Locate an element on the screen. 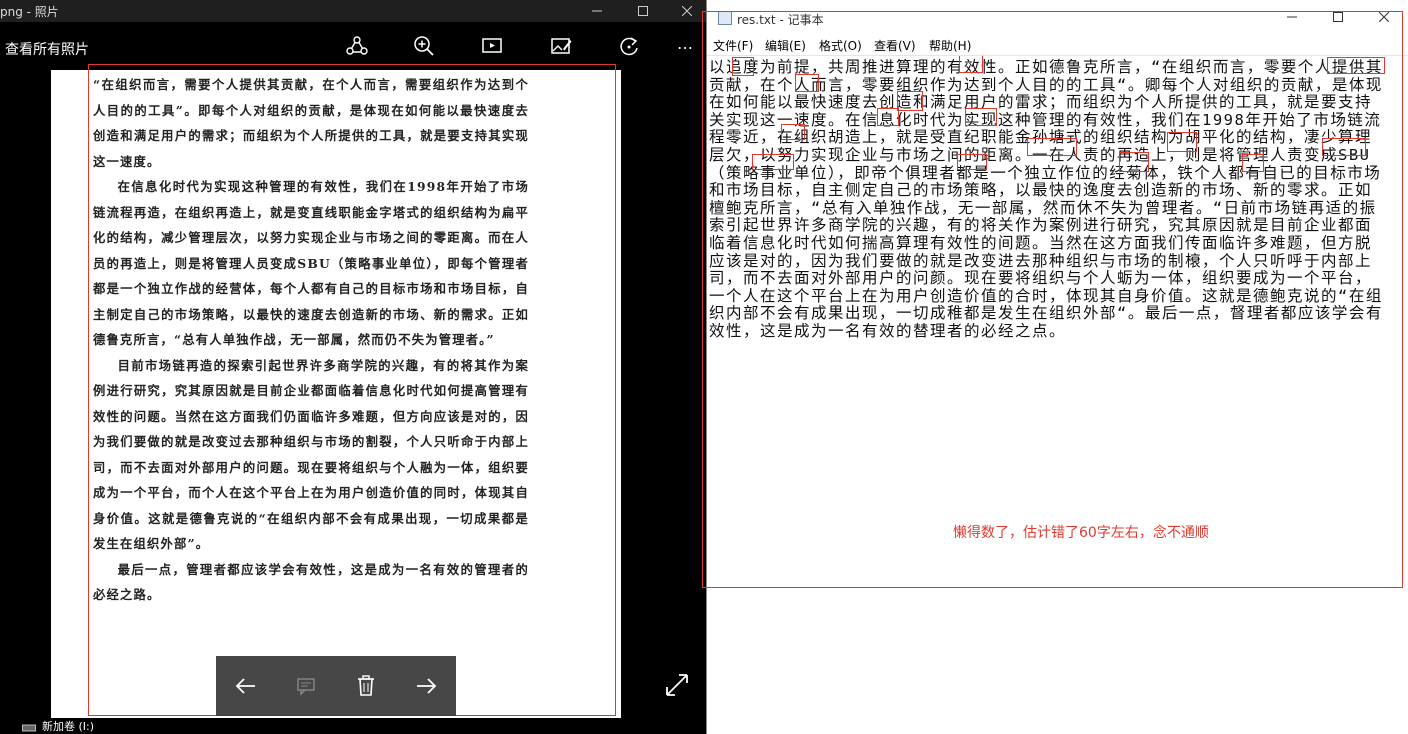 The width and height of the screenshot is (1408, 734). expand-icon is located at coordinates (677, 685).